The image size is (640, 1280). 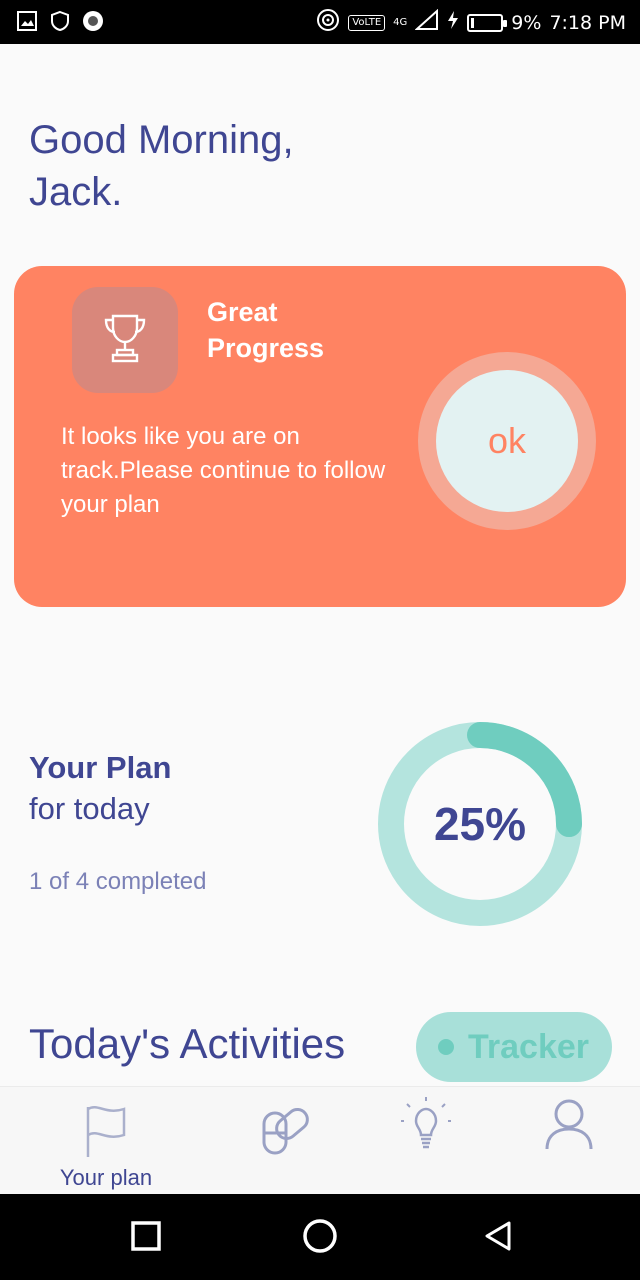 What do you see at coordinates (528, 1046) in the screenshot?
I see `tracker-label: Tracker` at bounding box center [528, 1046].